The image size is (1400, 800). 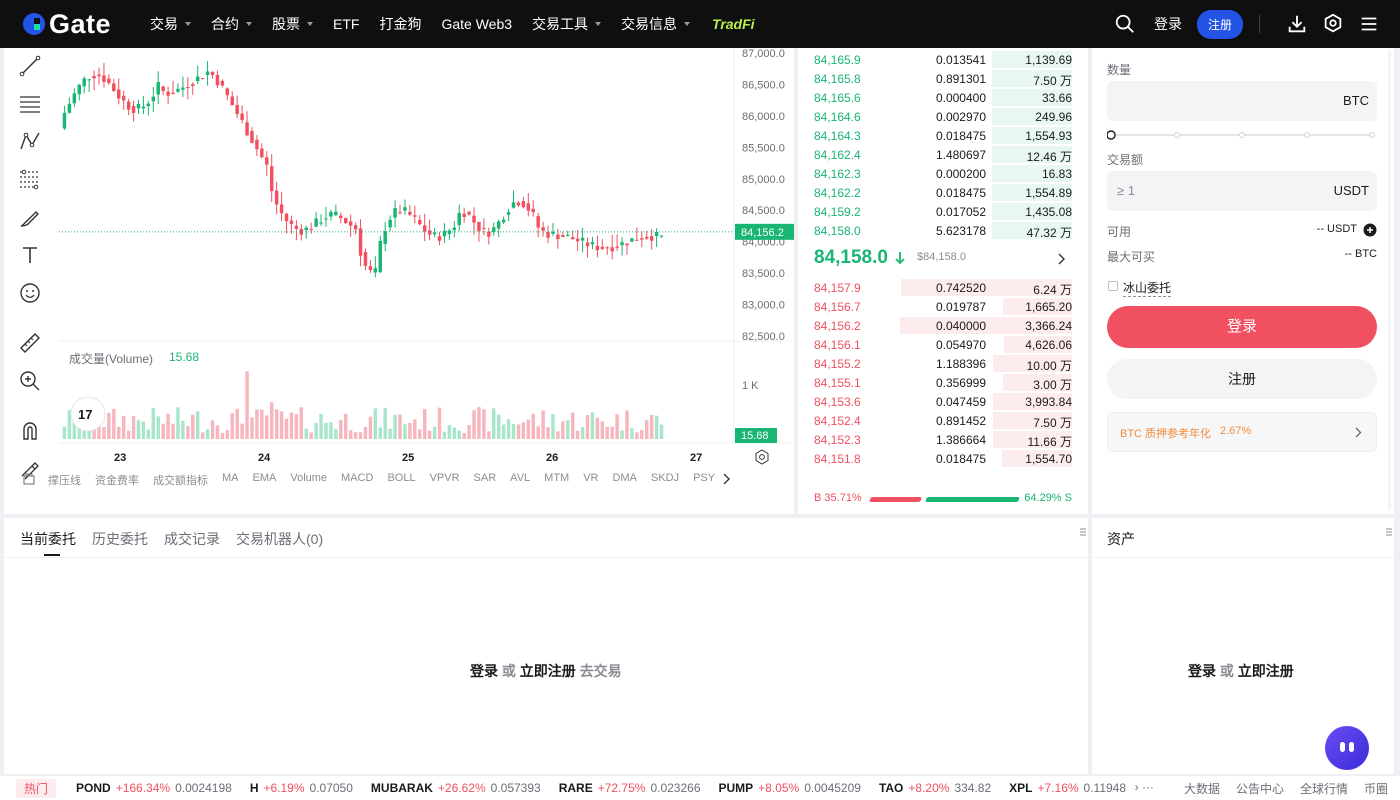 What do you see at coordinates (265, 480) in the screenshot?
I see `indicator-item: EMA` at bounding box center [265, 480].